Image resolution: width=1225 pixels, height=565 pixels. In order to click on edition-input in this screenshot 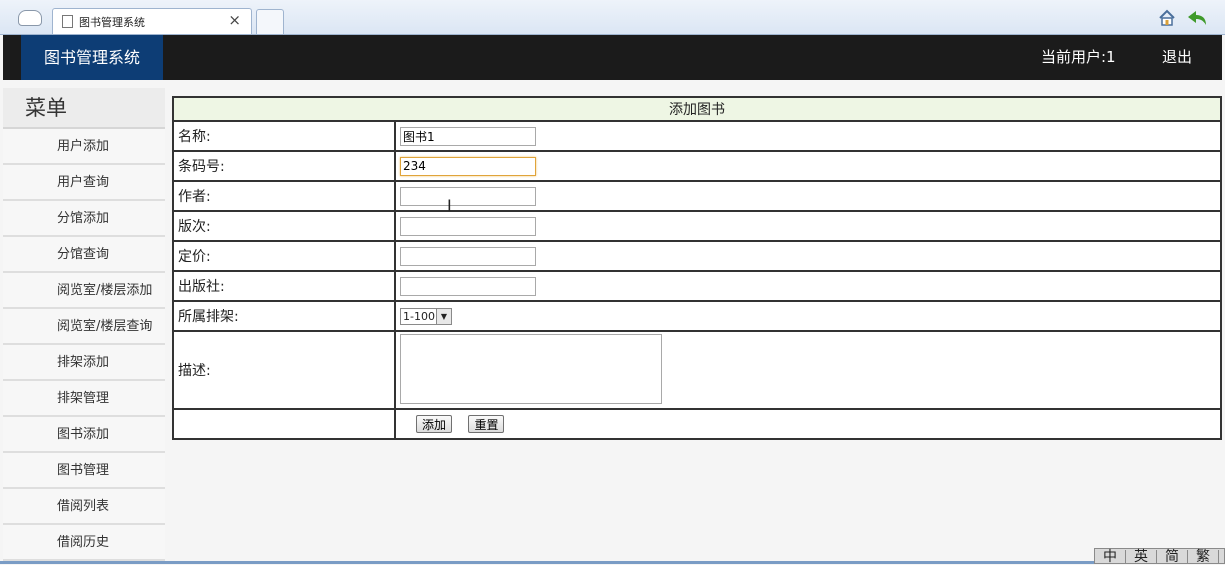, I will do `click(468, 226)`.